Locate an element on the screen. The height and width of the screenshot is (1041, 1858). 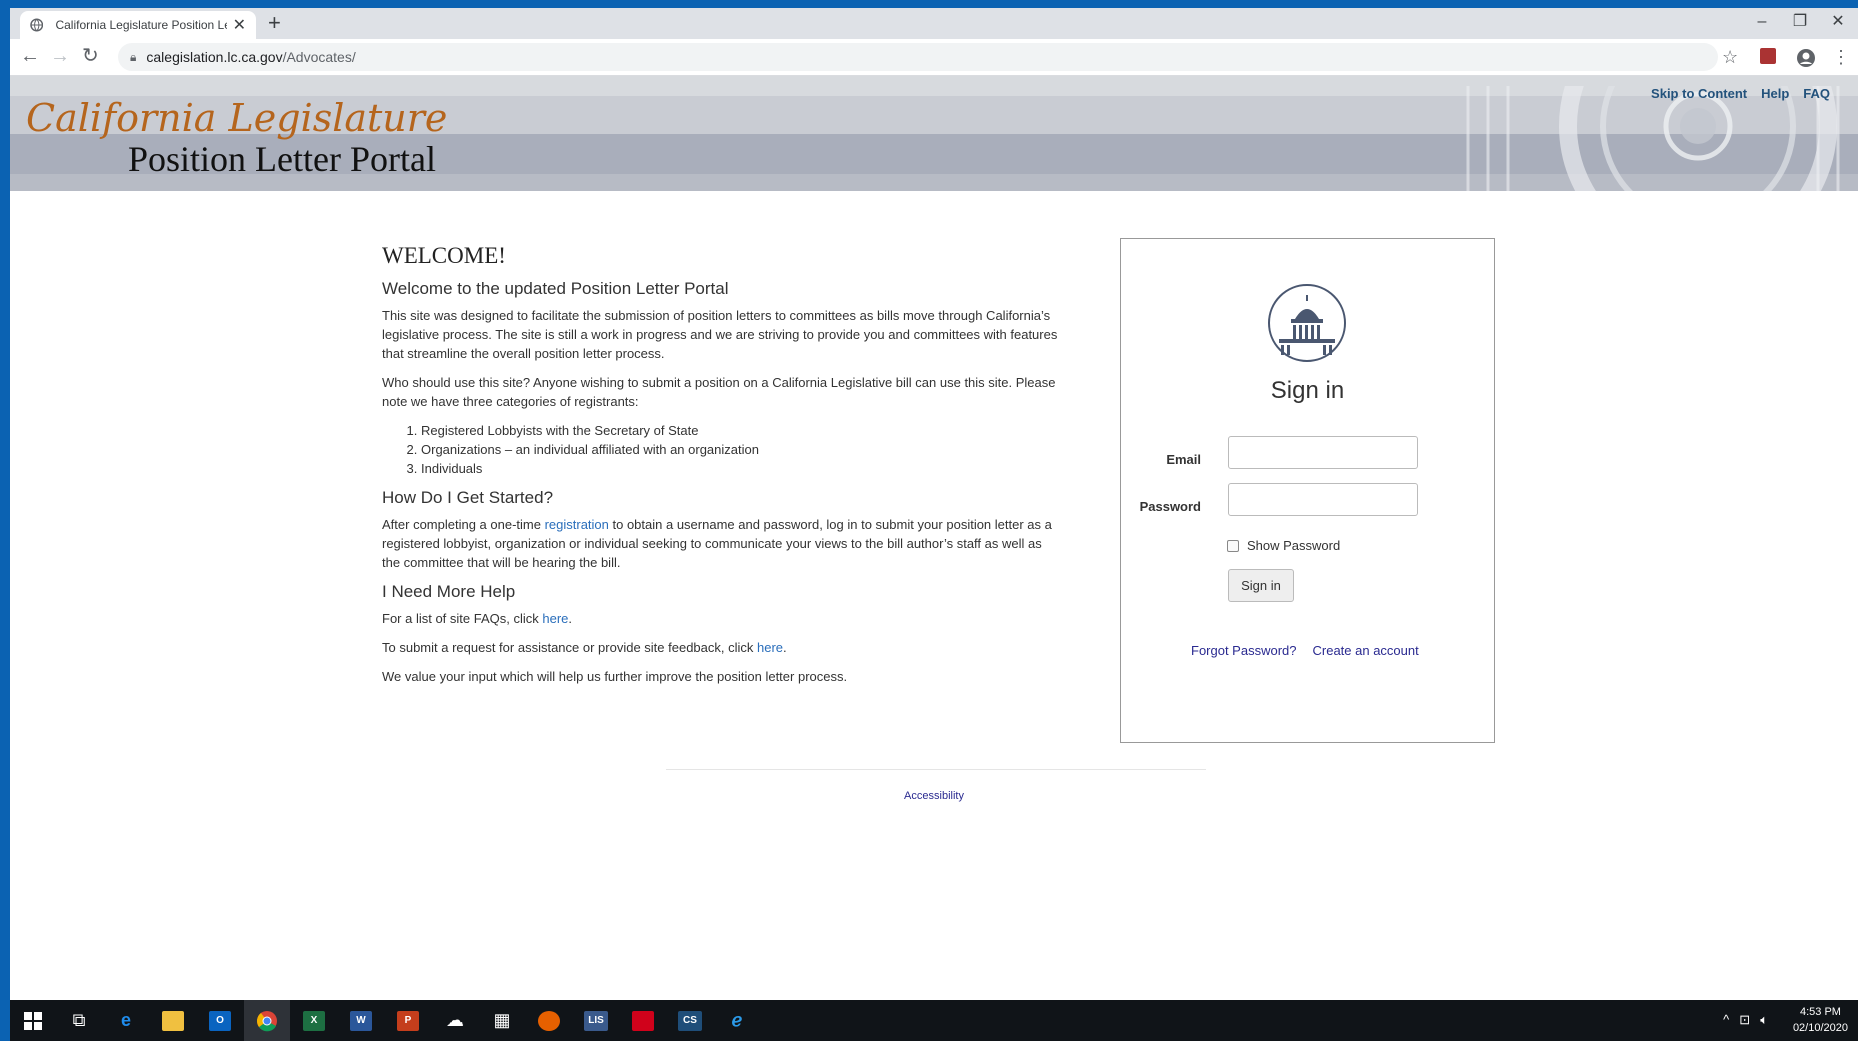
accessibility-link: Accessibility is located at coordinates (934, 796).